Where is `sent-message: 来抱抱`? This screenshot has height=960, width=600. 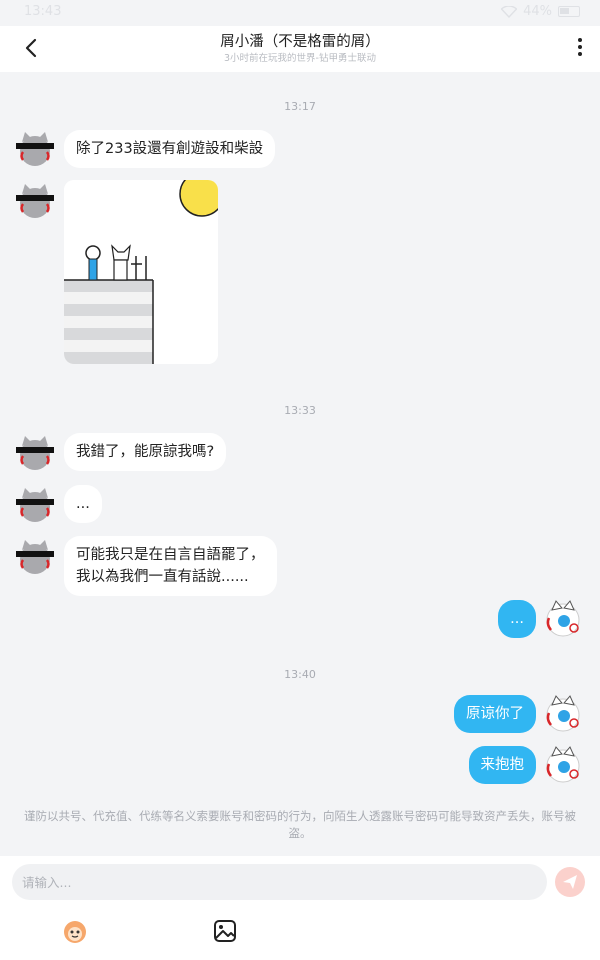 sent-message: 来抱抱 is located at coordinates (502, 765).